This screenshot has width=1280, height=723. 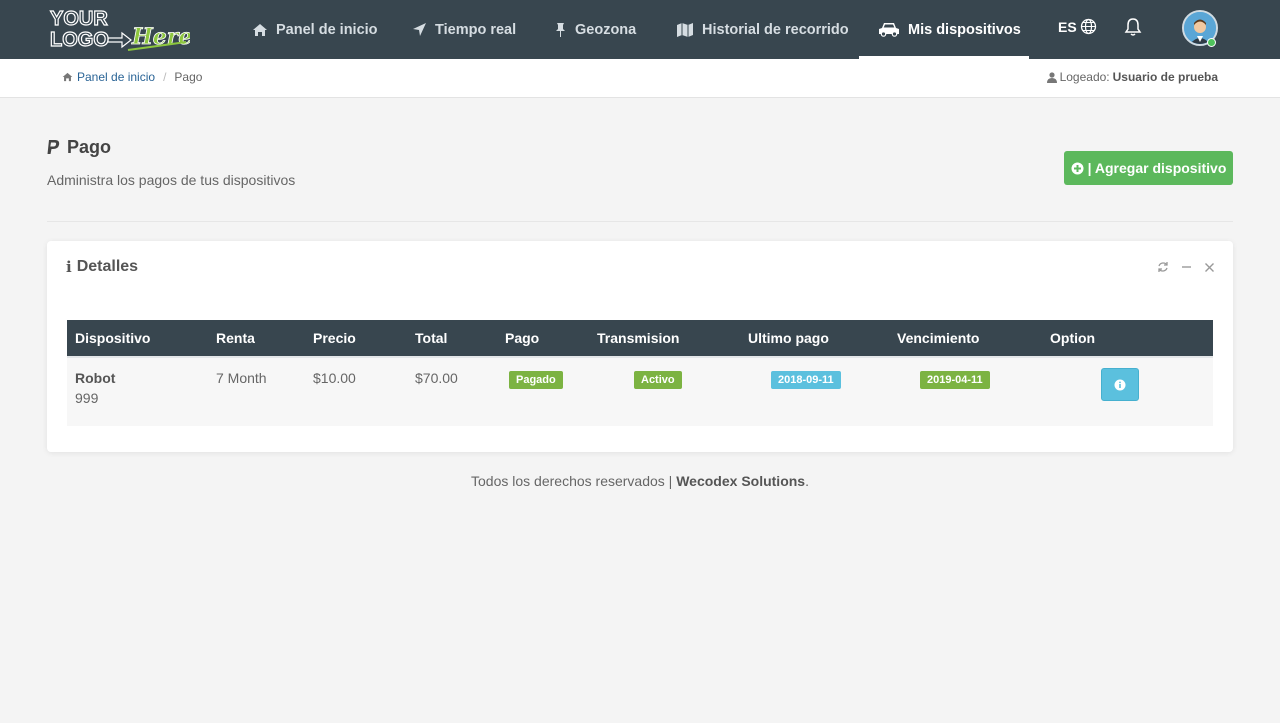 I want to click on cell-ultimo-pago: 2018-09-11, so click(x=814, y=391).